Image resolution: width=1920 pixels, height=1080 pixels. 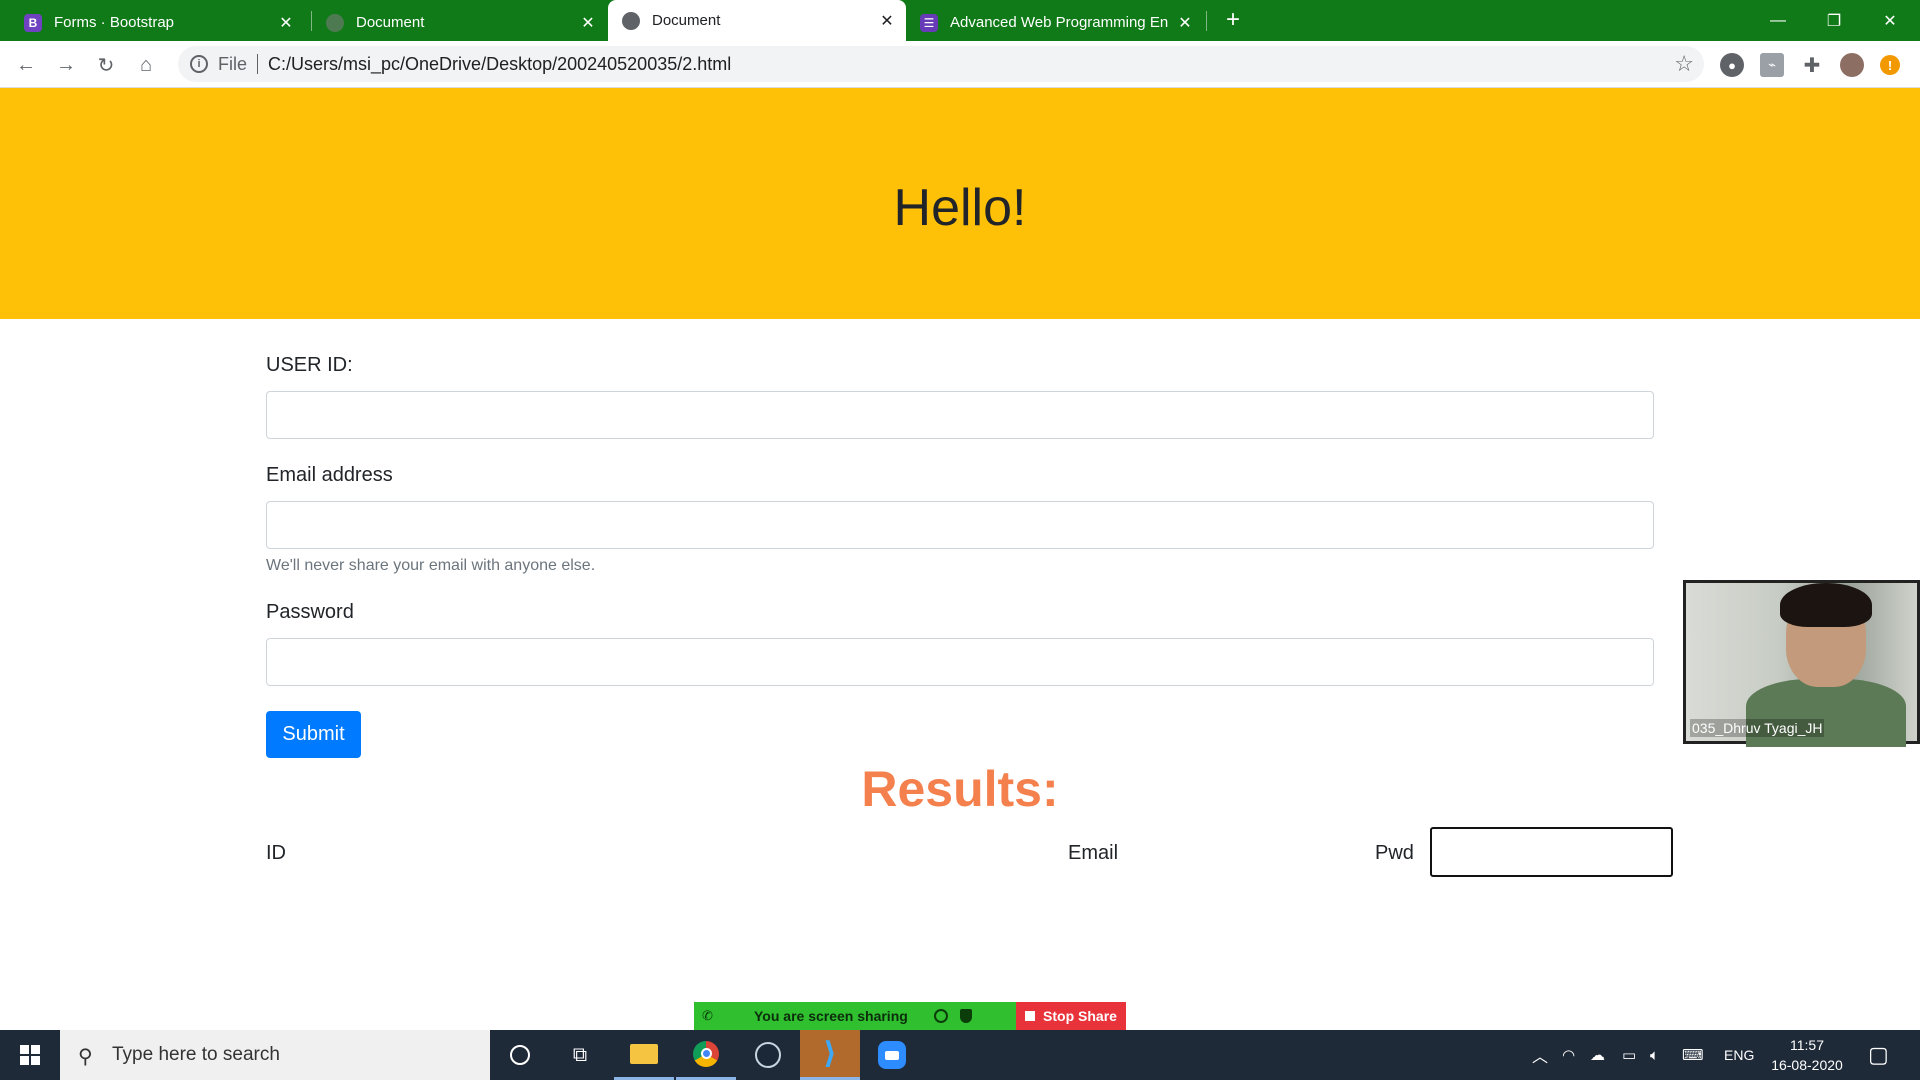 I want to click on video-person-hair, so click(x=1826, y=605).